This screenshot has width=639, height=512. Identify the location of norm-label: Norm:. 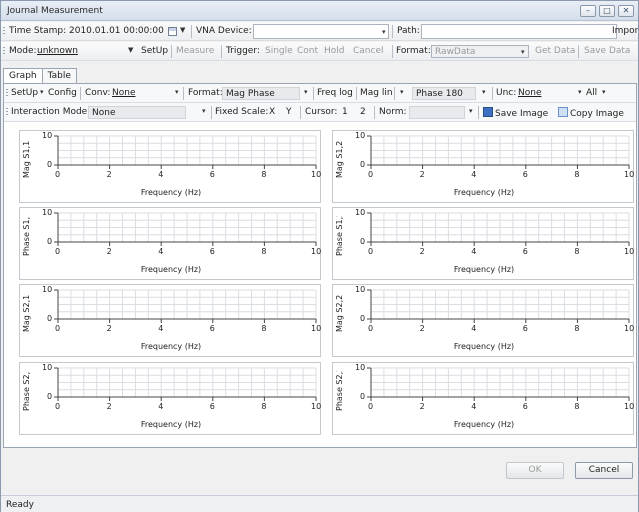
(393, 112).